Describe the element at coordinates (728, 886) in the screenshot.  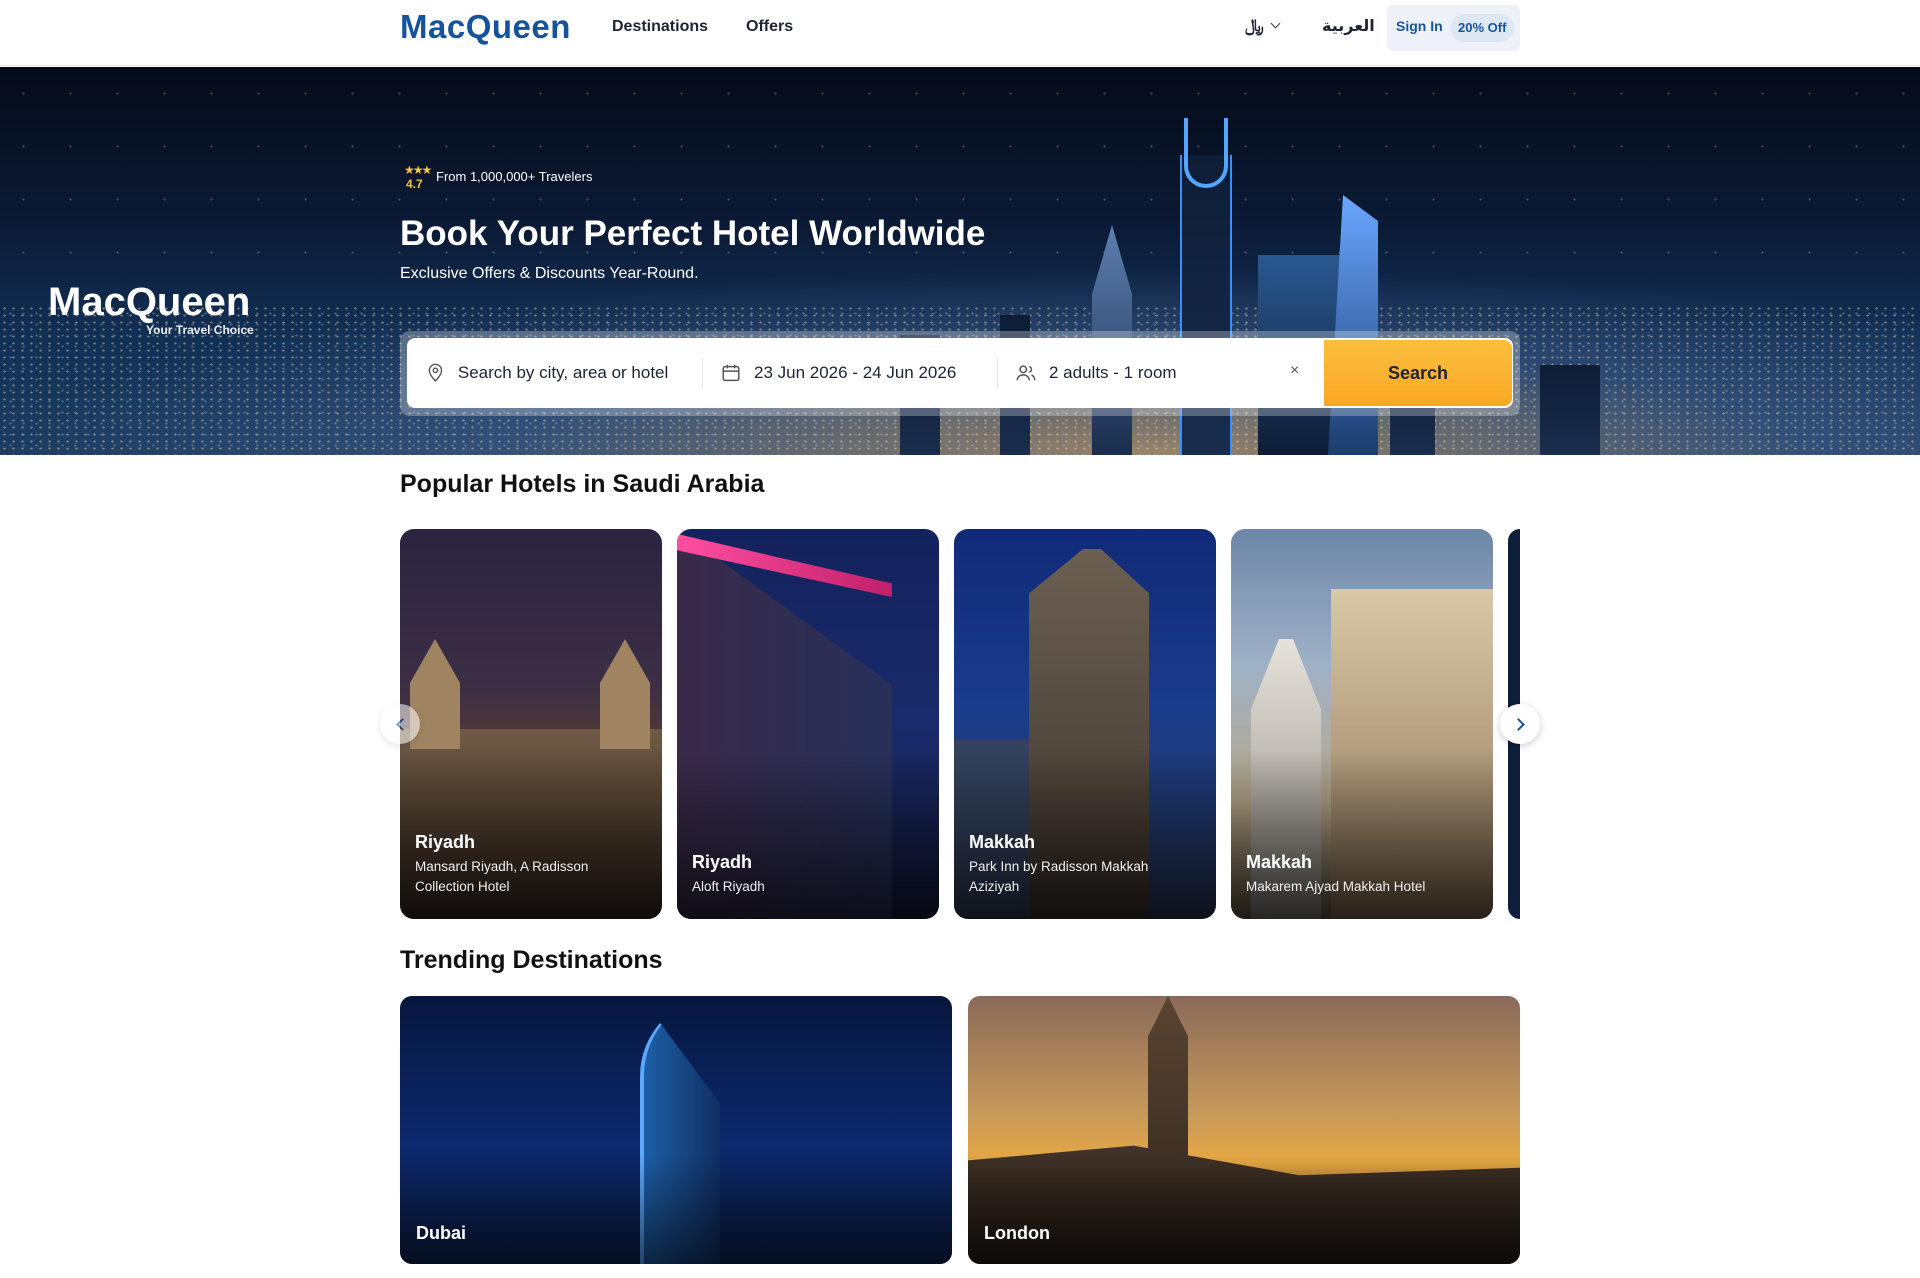
I see `hotel-name: Aloft Riyadh` at that location.